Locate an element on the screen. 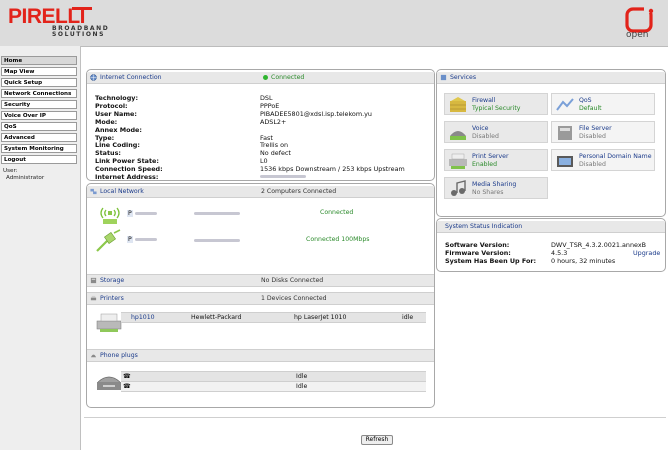  refresh-button: Refresh is located at coordinates (377, 440).